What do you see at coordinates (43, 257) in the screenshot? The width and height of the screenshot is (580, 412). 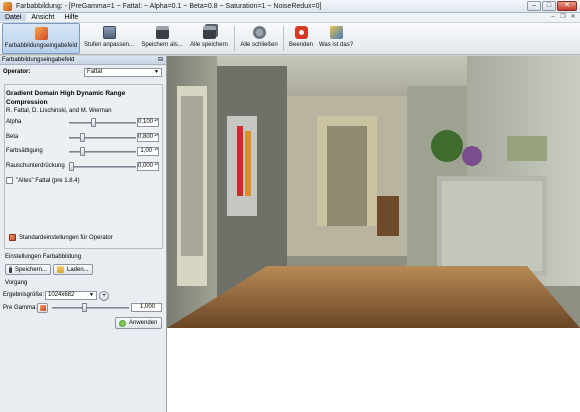 I see `settings-section-label: Einstellungen Farbabbildung` at bounding box center [43, 257].